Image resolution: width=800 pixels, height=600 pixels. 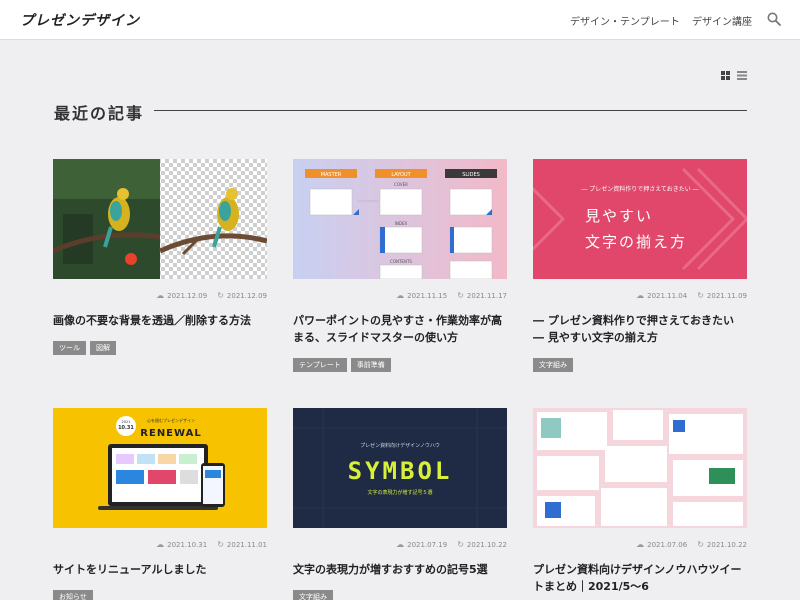 I want to click on svg-text: ― プレゼン資料作りで押さえておきたい ―, so click(x=639, y=189).